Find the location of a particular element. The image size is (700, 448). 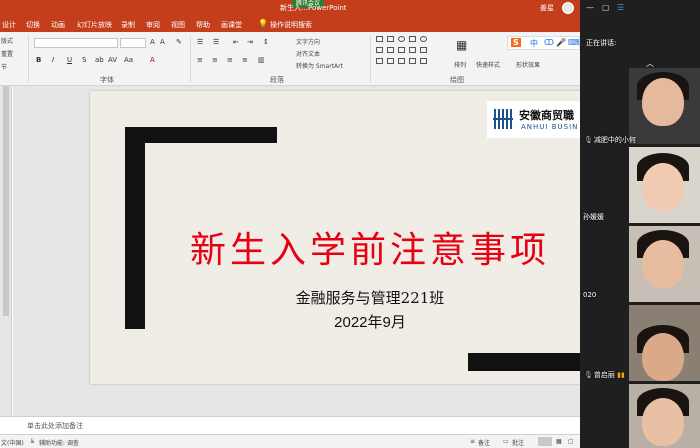

minimize-icon: — is located at coordinates (590, 7).